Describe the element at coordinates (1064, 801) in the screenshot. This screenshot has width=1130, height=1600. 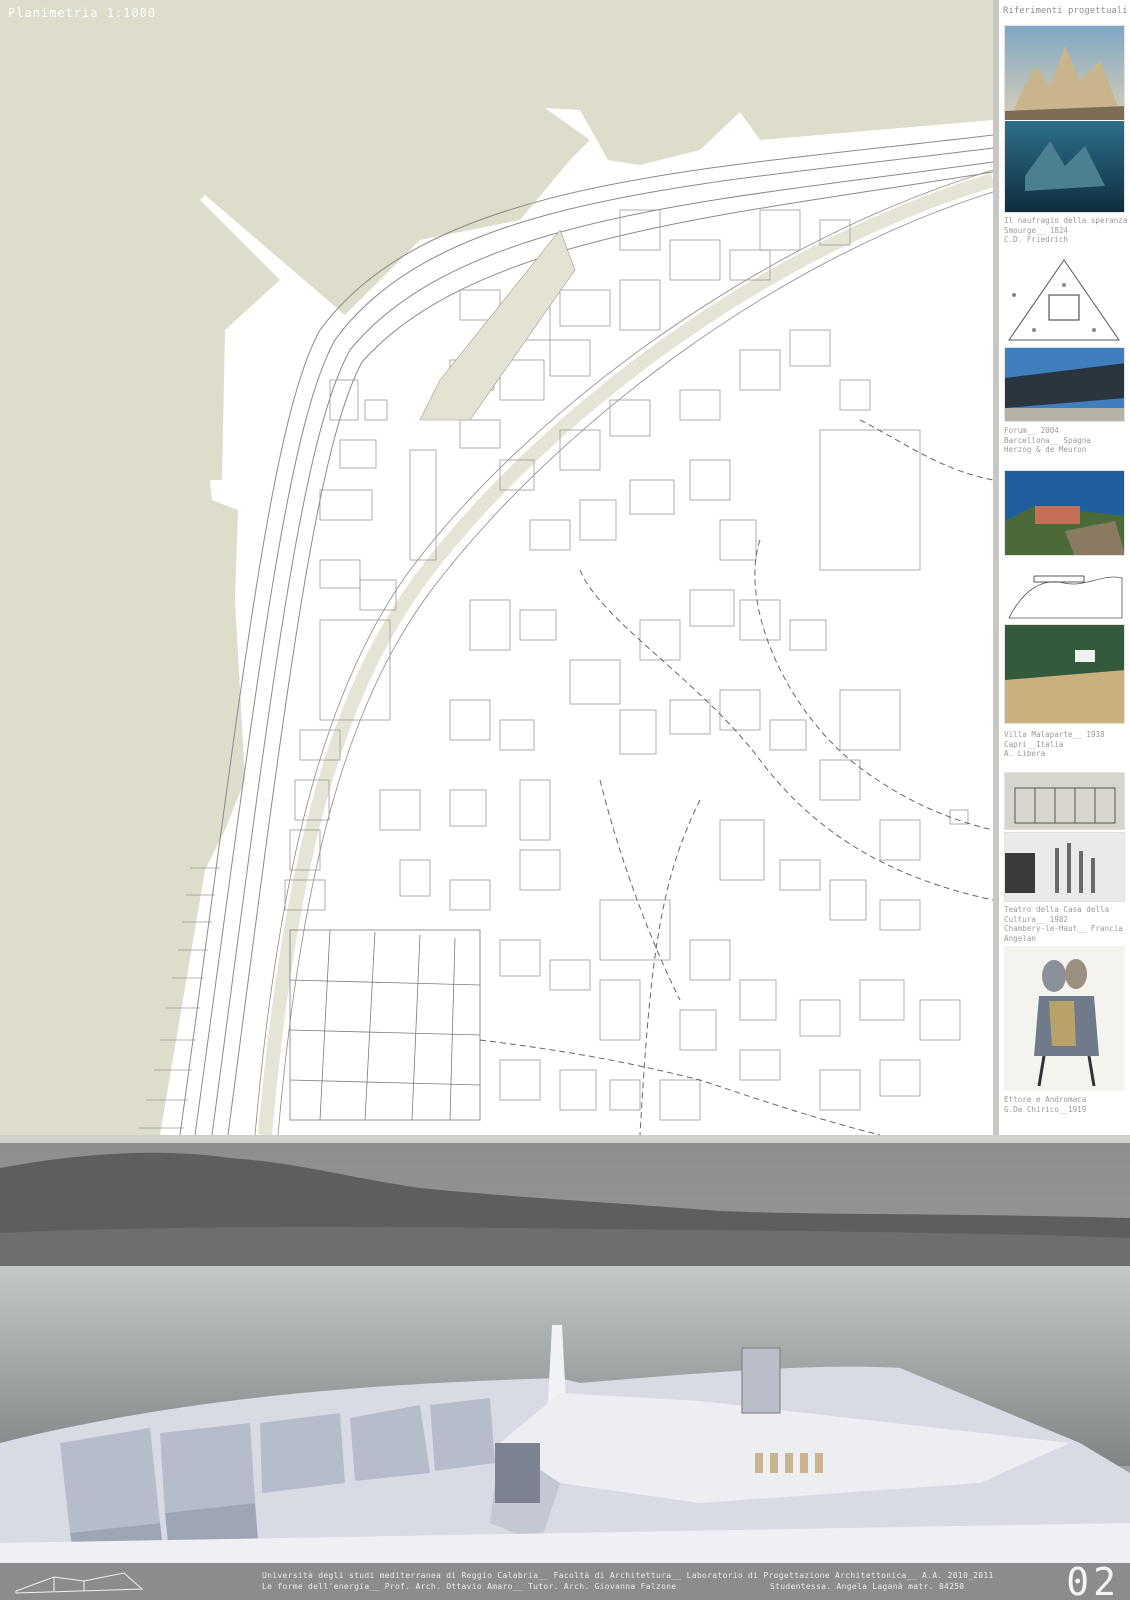
I see `theatre-drawing-image` at that location.